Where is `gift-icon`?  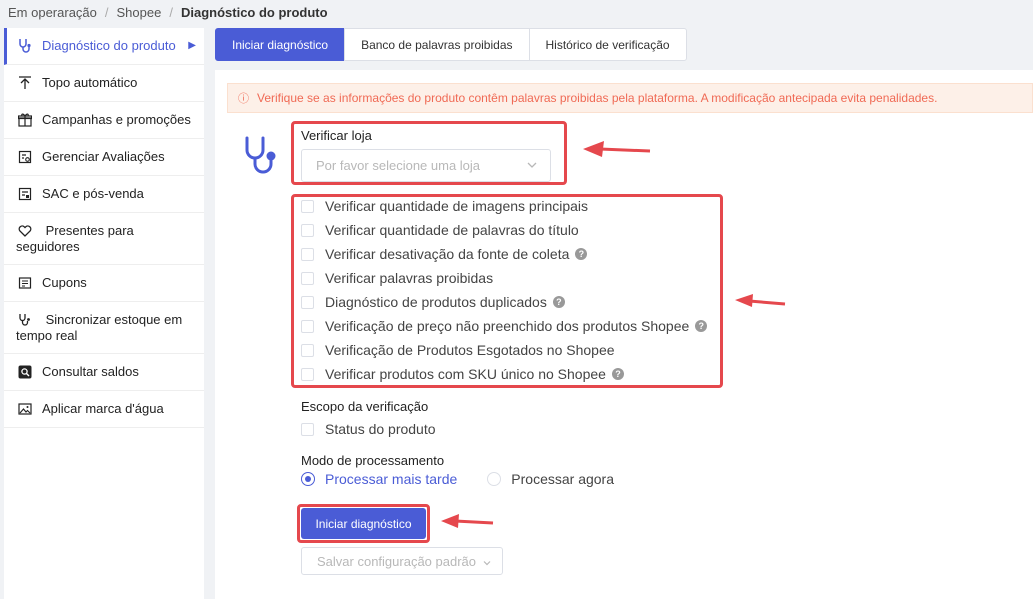
gift-icon is located at coordinates (25, 120).